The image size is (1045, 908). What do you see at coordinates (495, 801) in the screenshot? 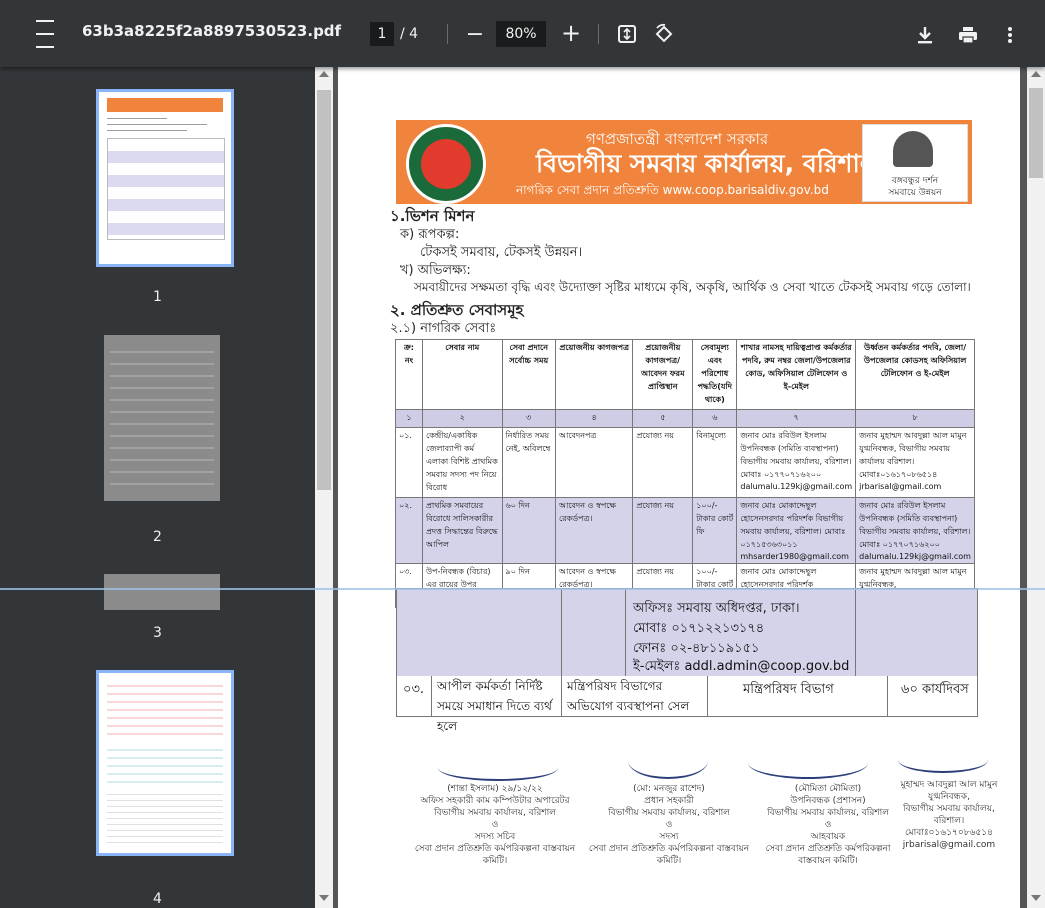
I see `signatory-line: অফিস সহকারী কাম কম্পিউটার অপারেটর` at bounding box center [495, 801].